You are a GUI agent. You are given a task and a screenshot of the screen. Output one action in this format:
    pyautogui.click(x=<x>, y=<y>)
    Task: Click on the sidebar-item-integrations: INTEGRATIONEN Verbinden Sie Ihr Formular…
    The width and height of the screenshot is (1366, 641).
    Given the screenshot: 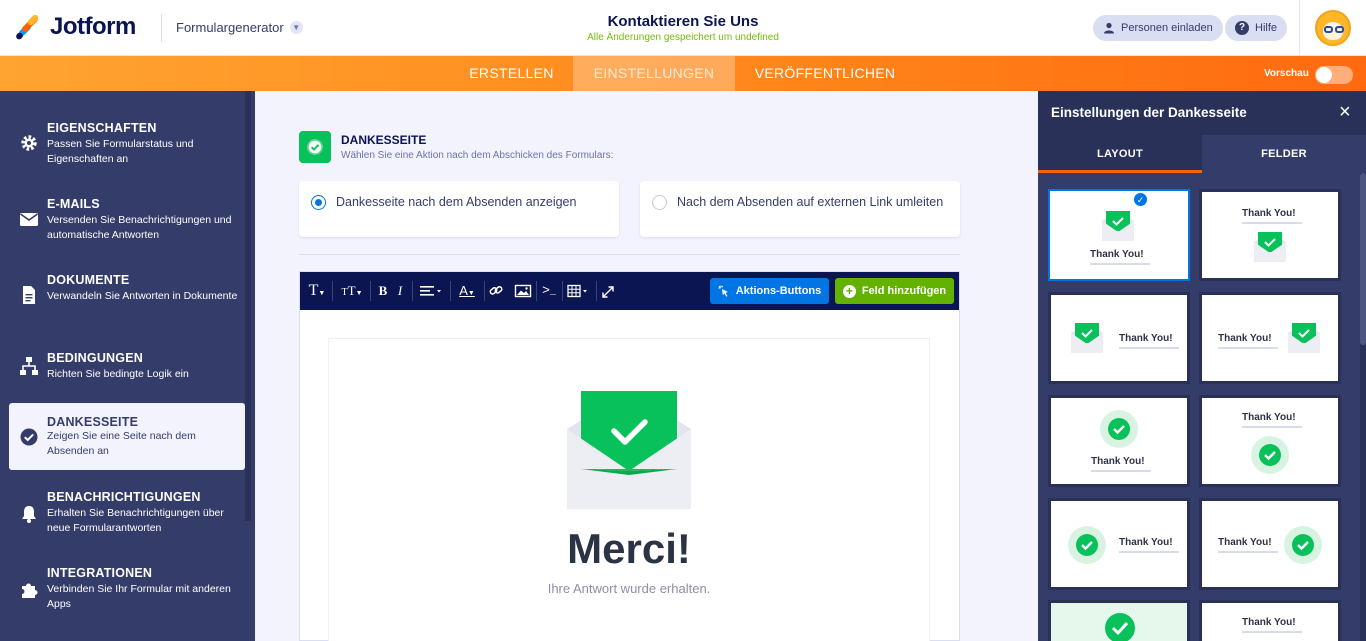 What is the action you would take?
    pyautogui.click(x=127, y=588)
    